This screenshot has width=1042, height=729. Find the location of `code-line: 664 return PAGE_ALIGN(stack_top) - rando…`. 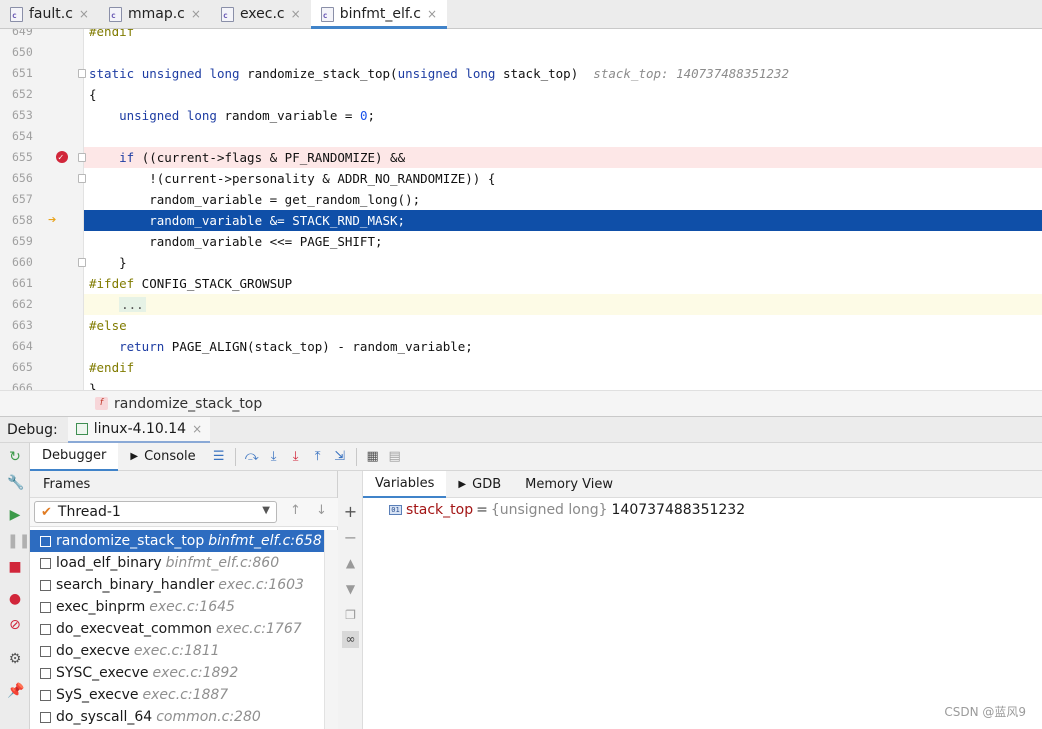

code-line: 664 return PAGE_ALIGN(stack_top) - rando… is located at coordinates (521, 346).